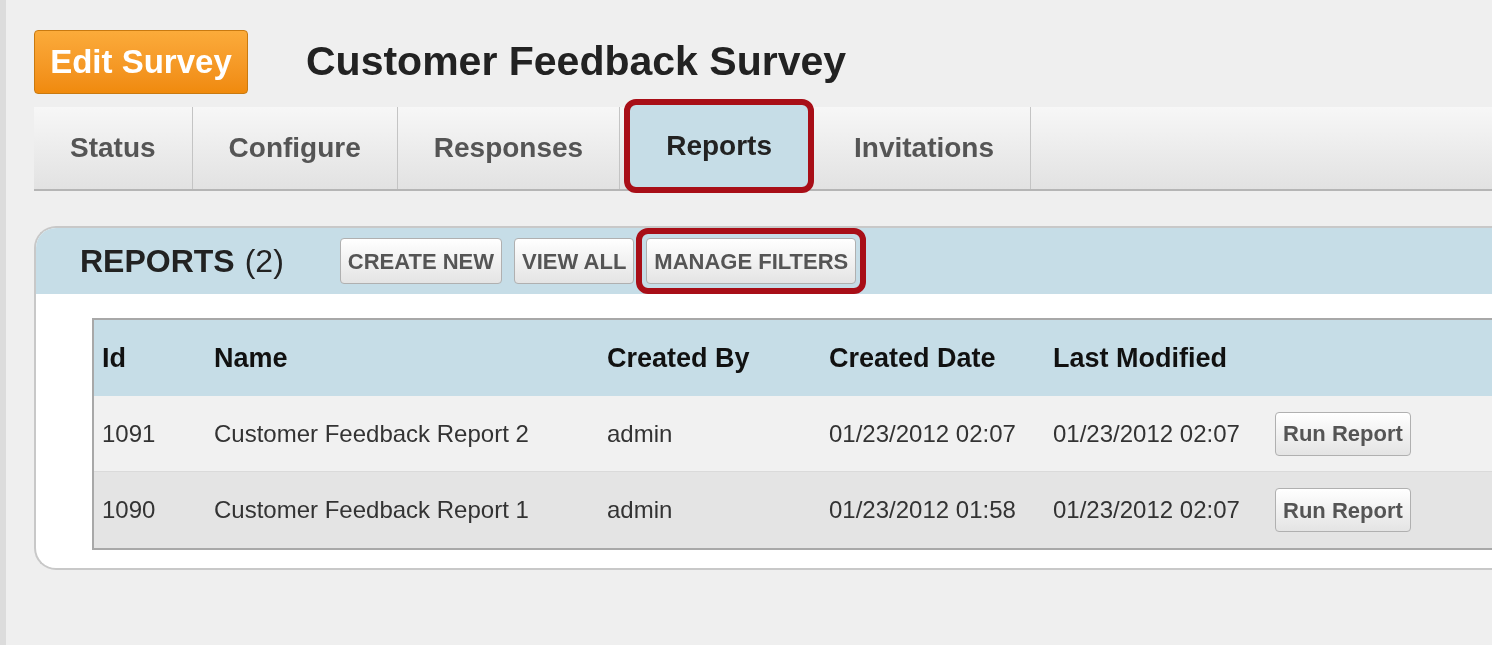 The image size is (1492, 645). What do you see at coordinates (922, 510) in the screenshot?
I see `table-cell-text: 01/23/2012 01:58` at bounding box center [922, 510].